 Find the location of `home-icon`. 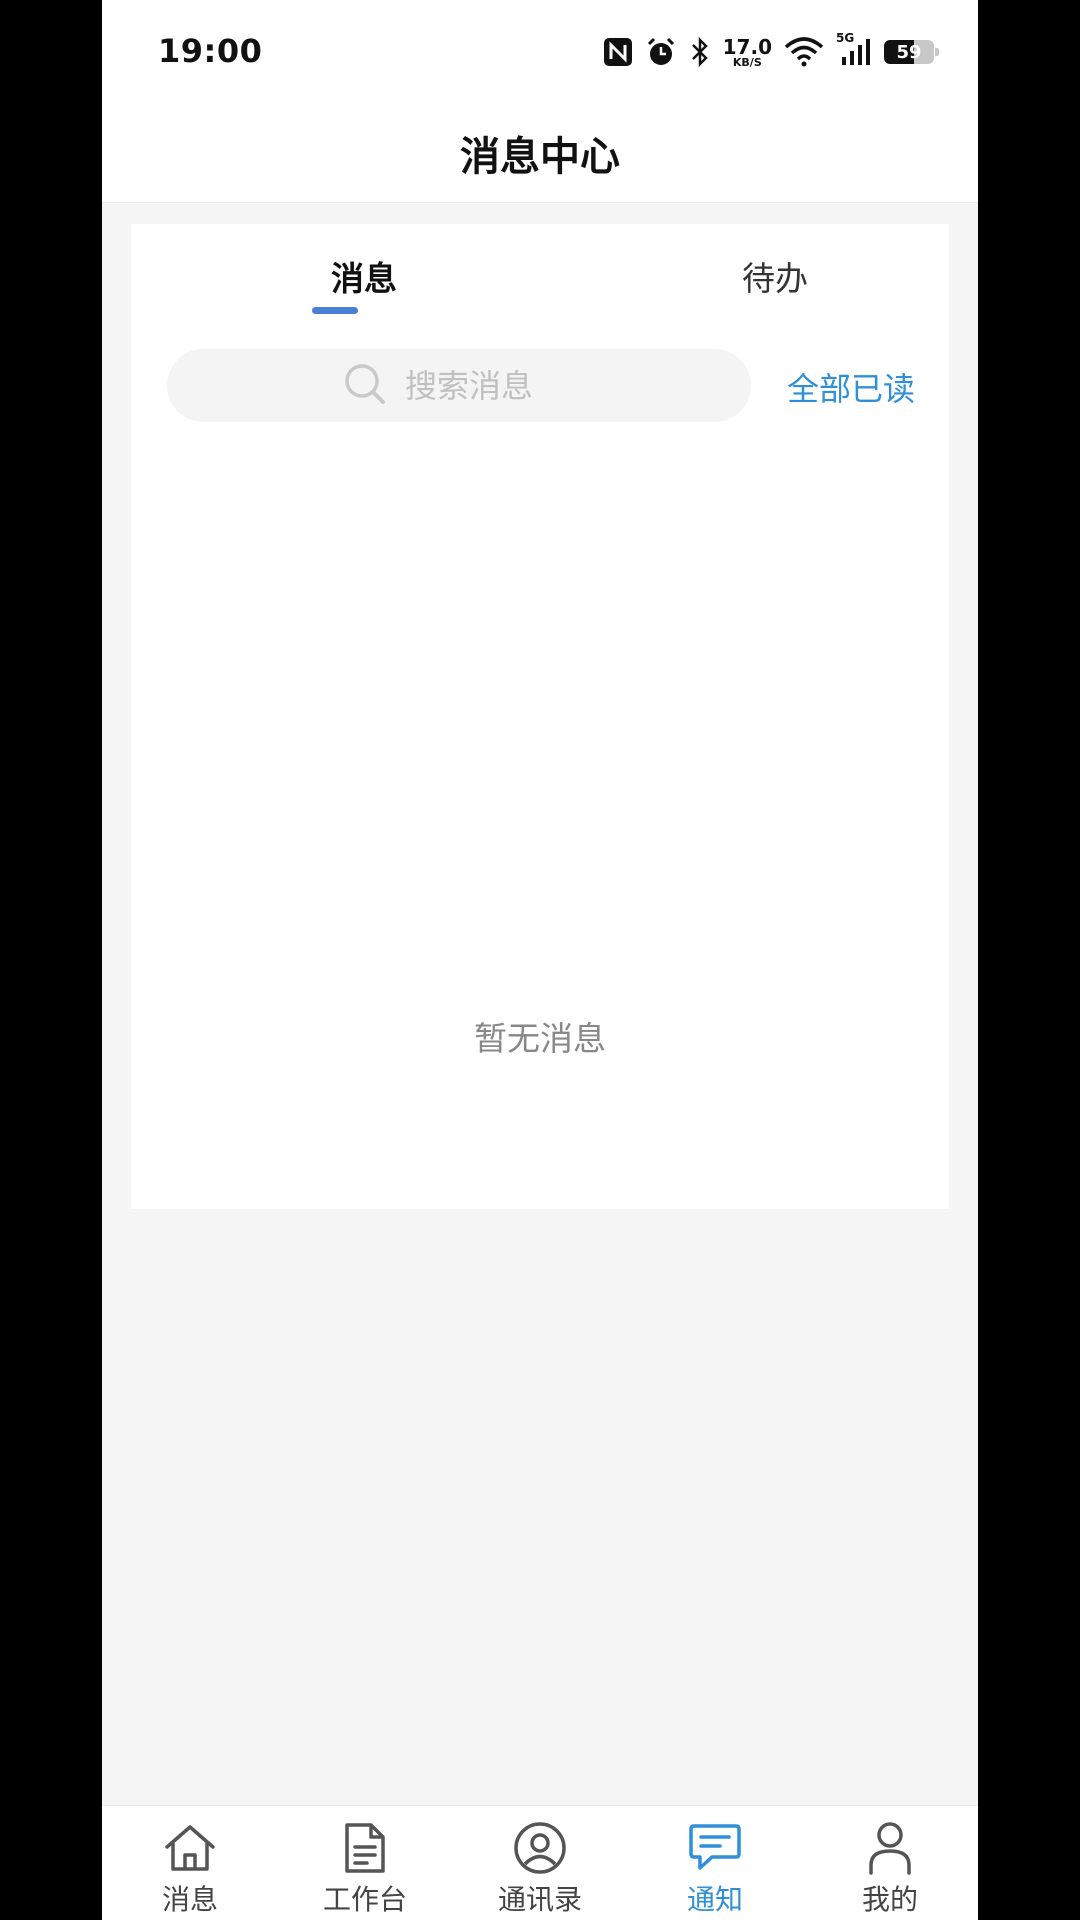

home-icon is located at coordinates (190, 1848).